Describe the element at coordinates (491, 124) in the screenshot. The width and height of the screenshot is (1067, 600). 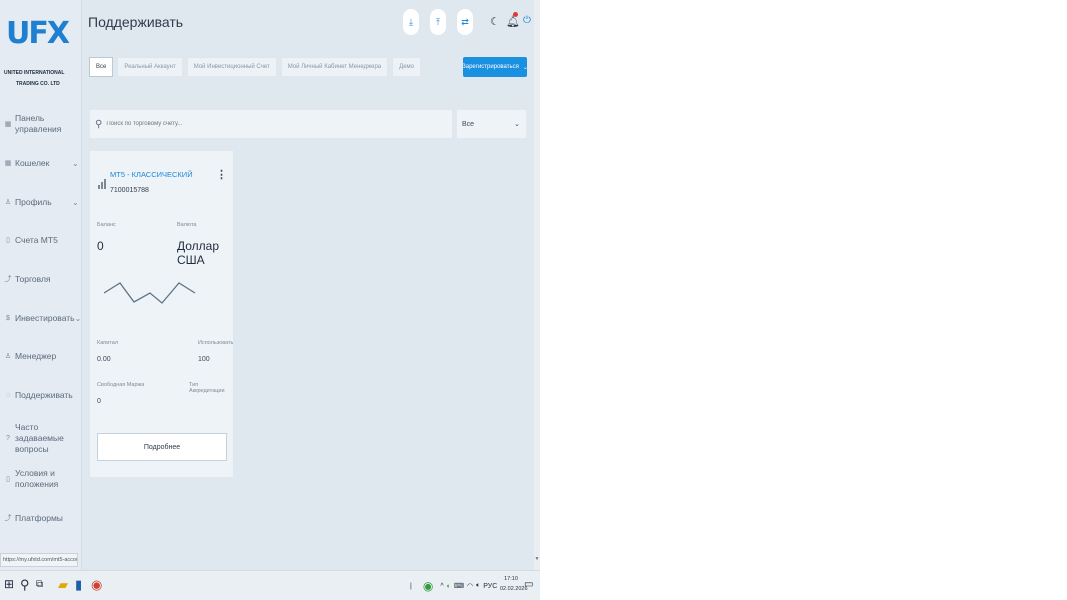
I see `account-filter-select: Все ⌄` at that location.